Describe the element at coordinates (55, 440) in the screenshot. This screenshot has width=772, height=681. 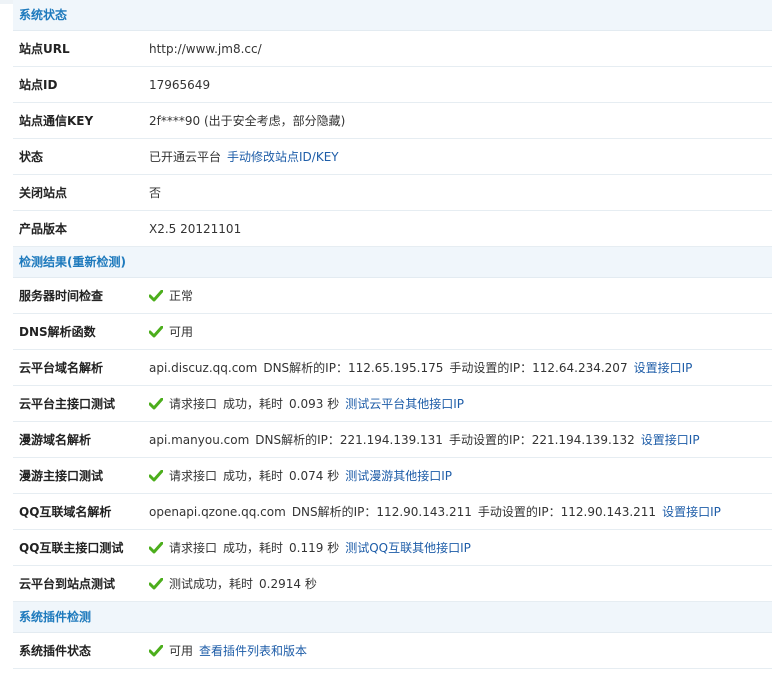
I see `row-label: 漫游域名解析` at that location.